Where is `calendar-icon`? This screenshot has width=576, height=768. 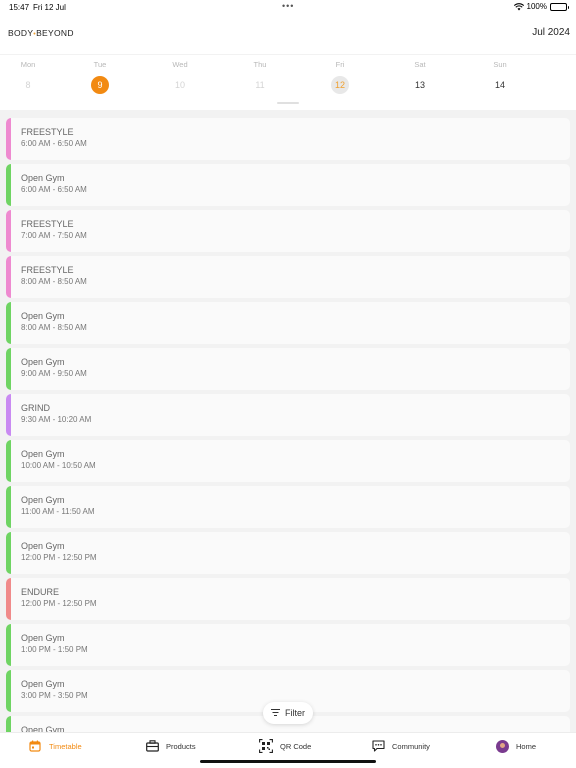
calendar-icon is located at coordinates (35, 746).